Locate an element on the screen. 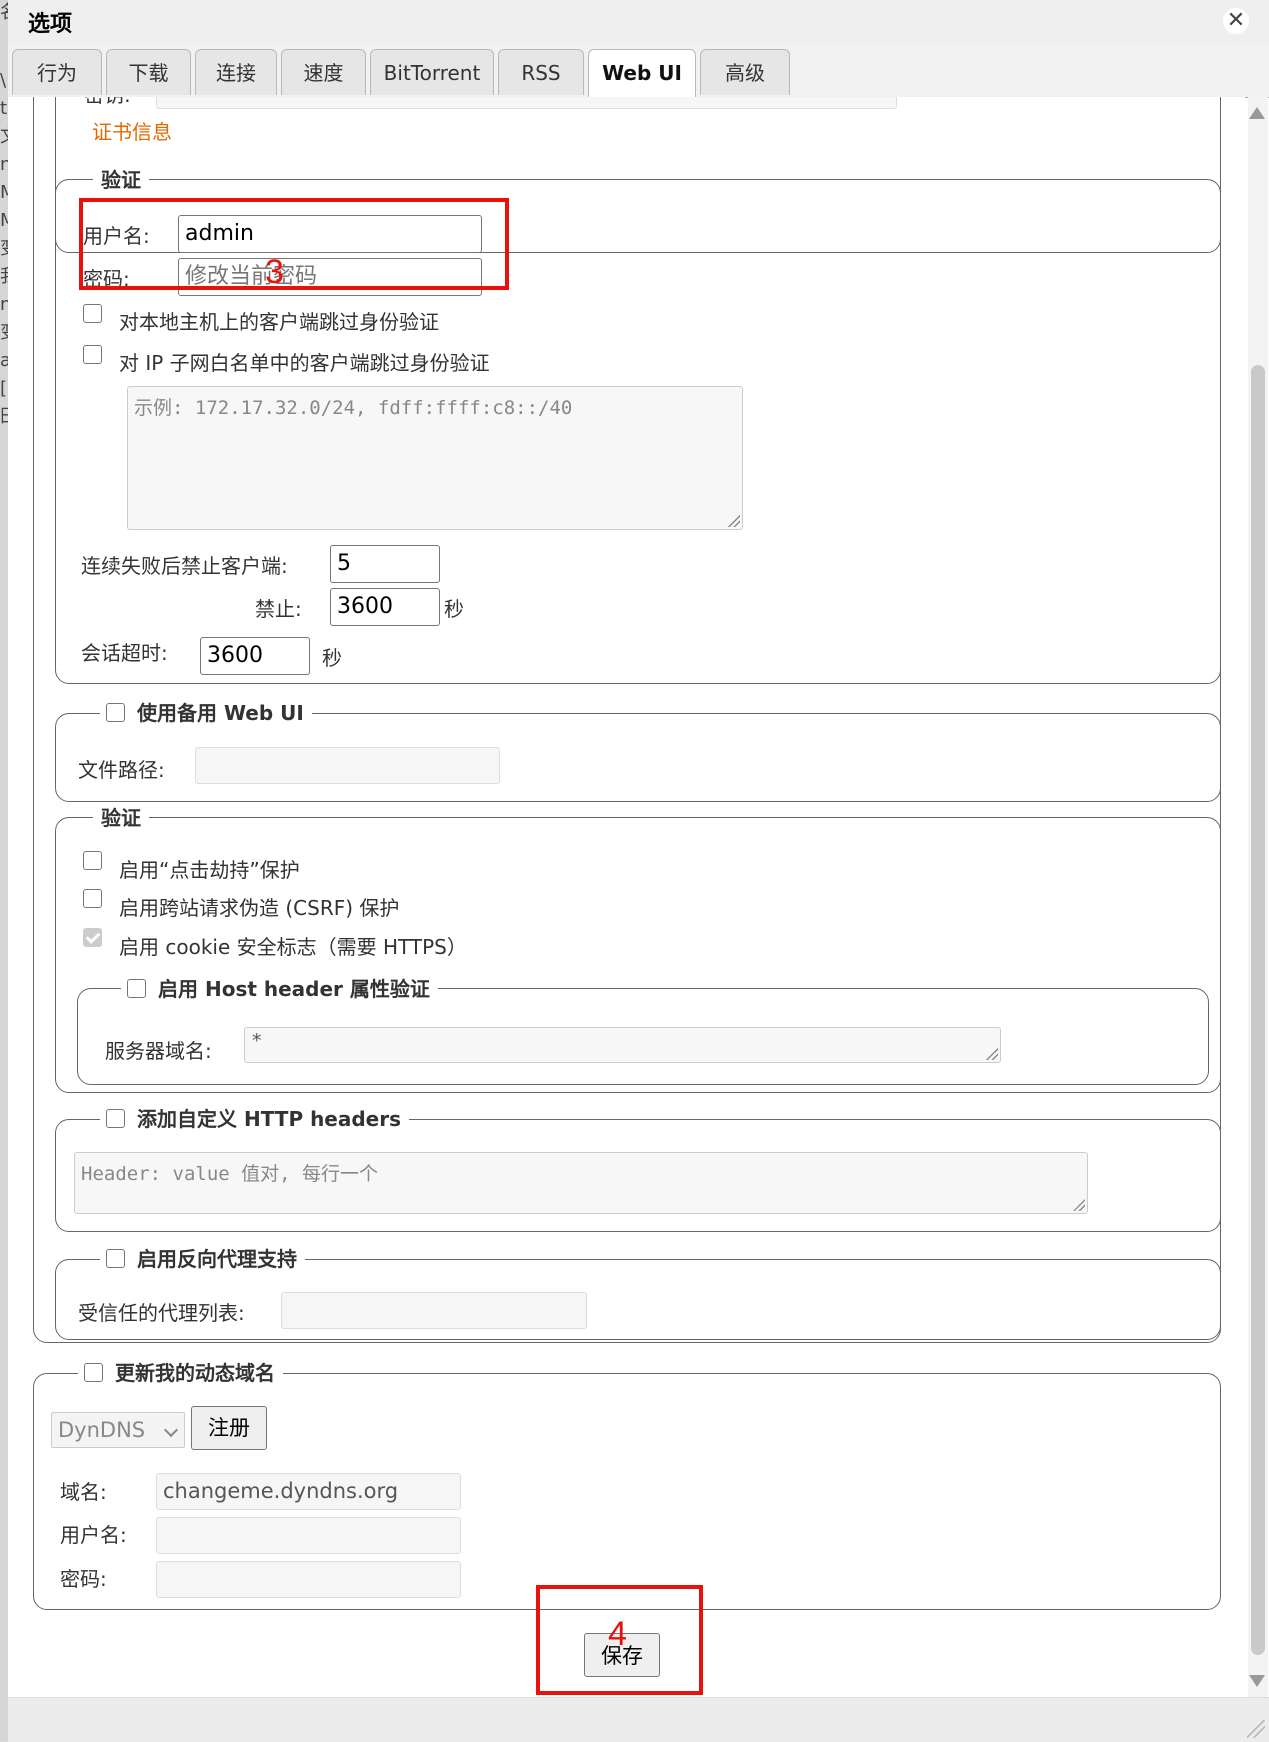 The width and height of the screenshot is (1269, 1742). file-path-input is located at coordinates (347, 765).